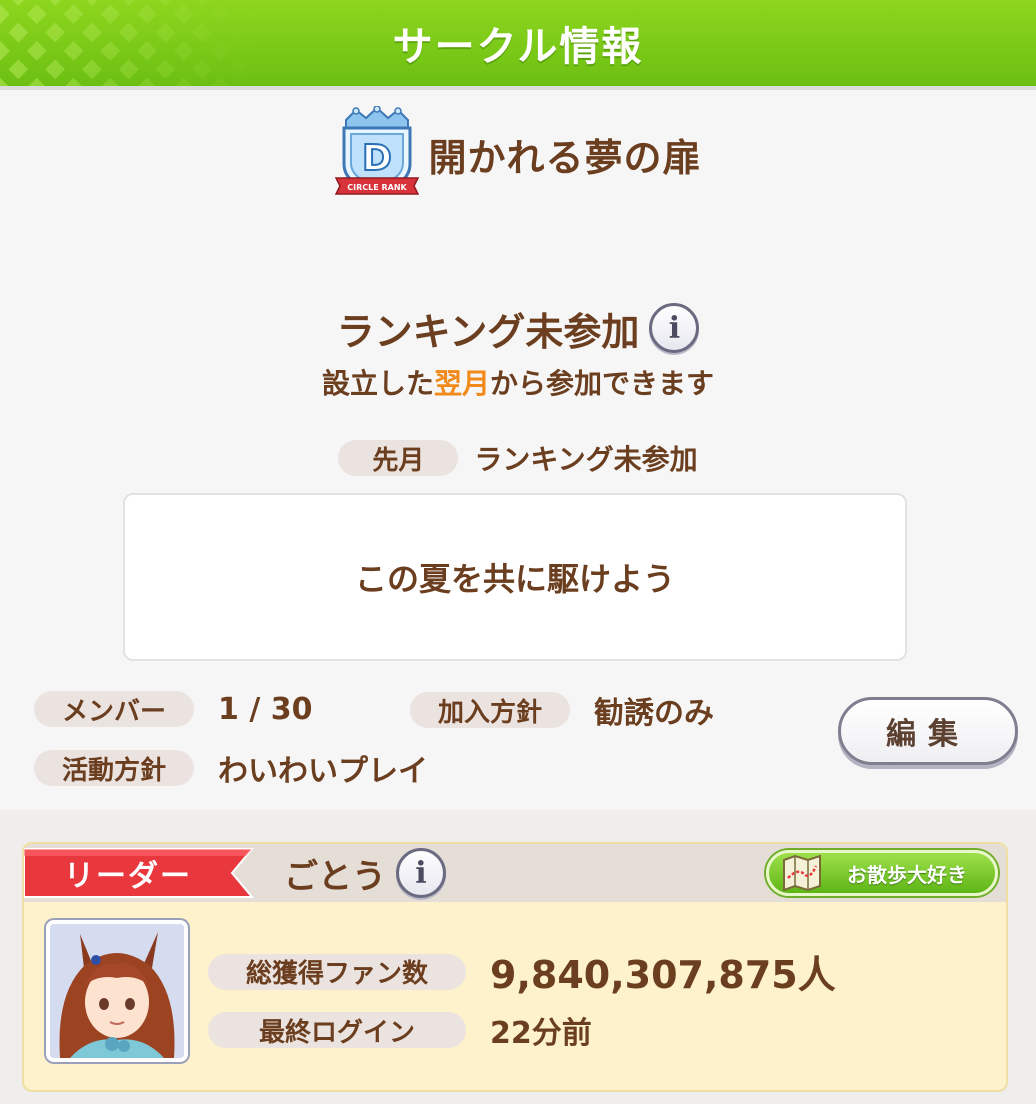 This screenshot has height=1104, width=1036. I want to click on ranking-status: ランキング未参加, so click(488, 331).